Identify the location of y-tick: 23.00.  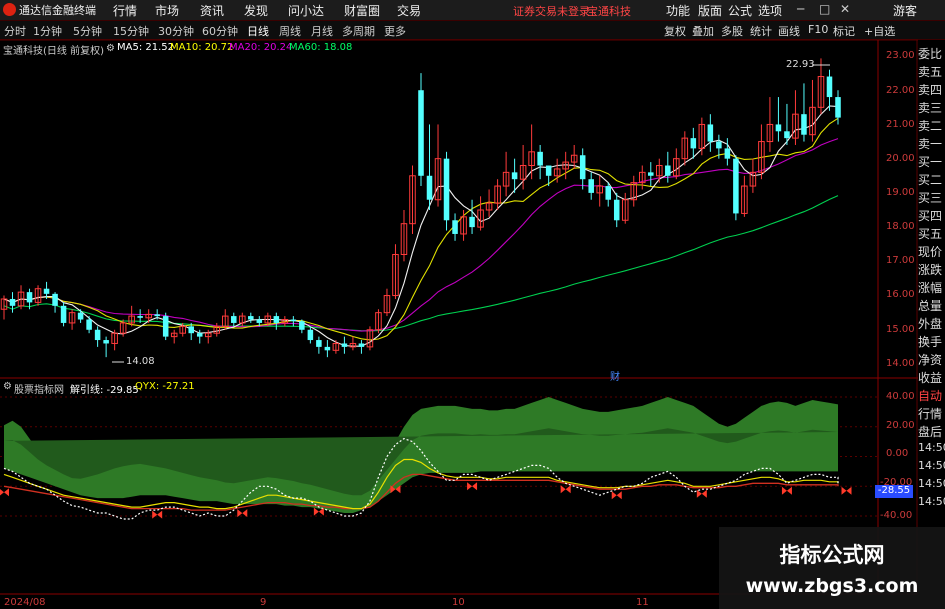
(900, 55).